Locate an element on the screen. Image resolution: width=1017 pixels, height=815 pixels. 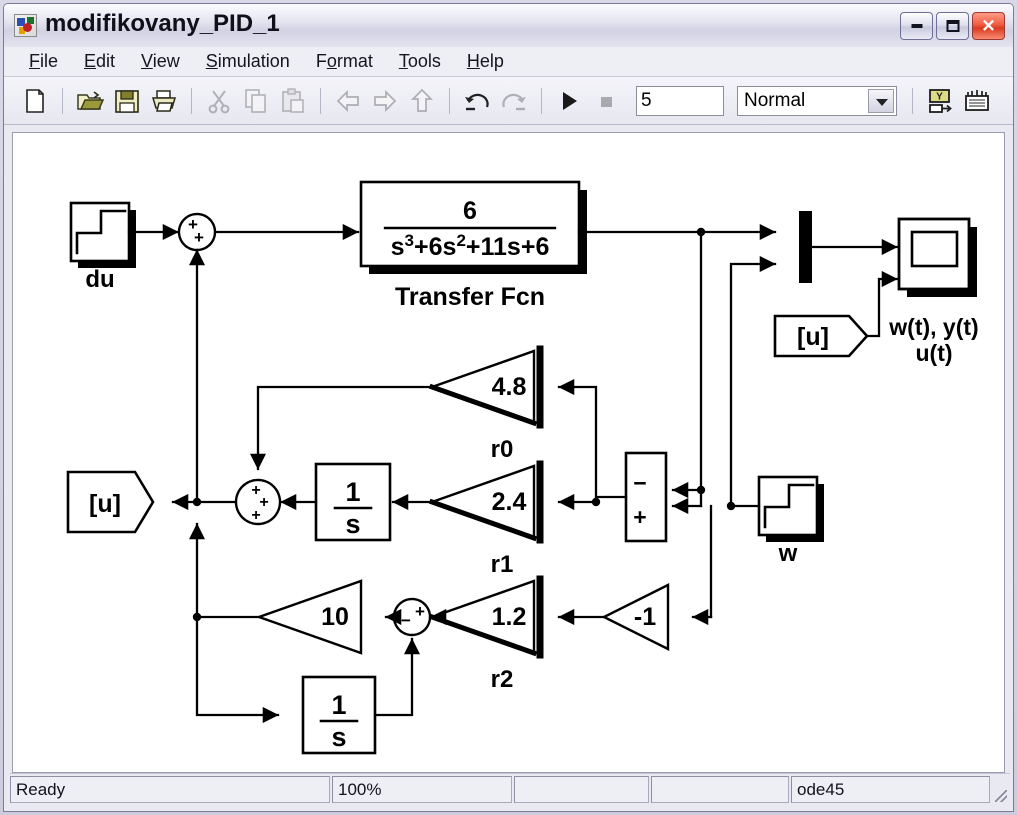
minimize-button is located at coordinates (916, 26).